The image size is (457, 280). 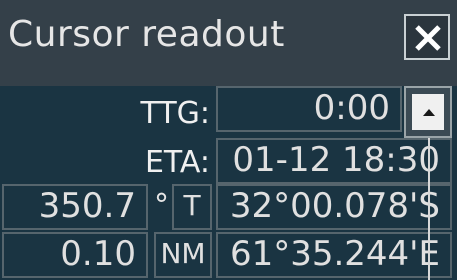 What do you see at coordinates (183, 255) in the screenshot?
I see `range-unit-button: NM` at bounding box center [183, 255].